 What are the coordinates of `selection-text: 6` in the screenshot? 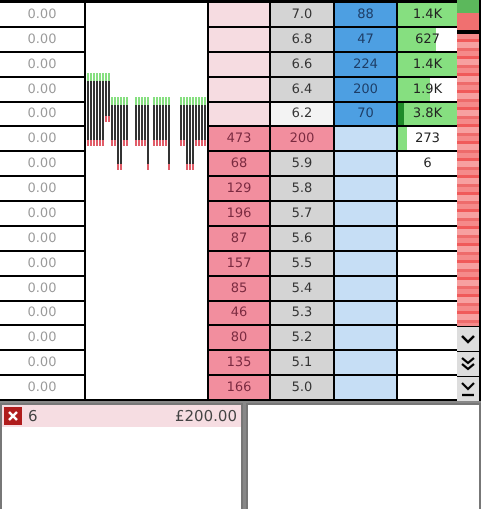 It's located at (33, 416).